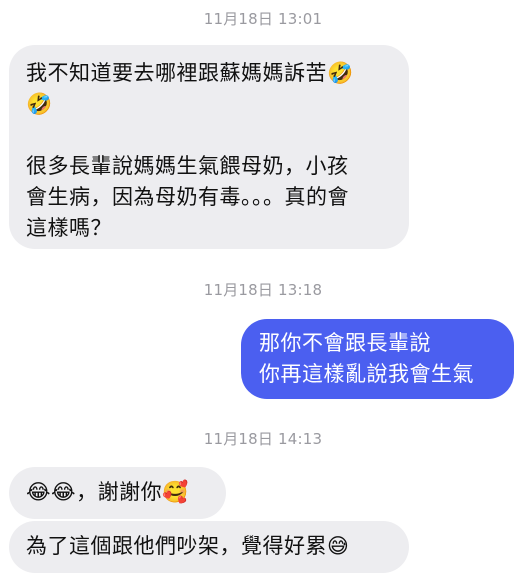 The width and height of the screenshot is (526, 584). What do you see at coordinates (263, 290) in the screenshot?
I see `timestamp: 11月18日 13:18` at bounding box center [263, 290].